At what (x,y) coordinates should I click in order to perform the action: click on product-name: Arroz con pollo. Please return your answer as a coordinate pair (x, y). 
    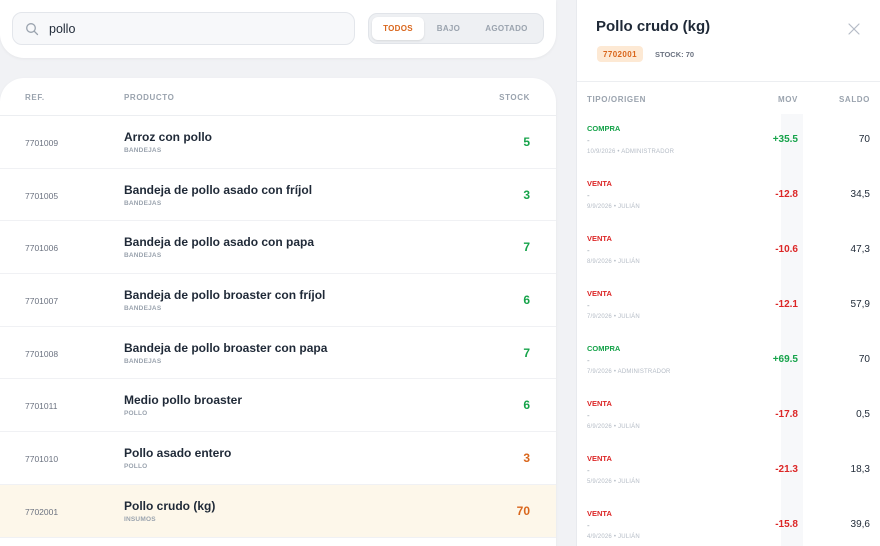
    Looking at the image, I should click on (168, 137).